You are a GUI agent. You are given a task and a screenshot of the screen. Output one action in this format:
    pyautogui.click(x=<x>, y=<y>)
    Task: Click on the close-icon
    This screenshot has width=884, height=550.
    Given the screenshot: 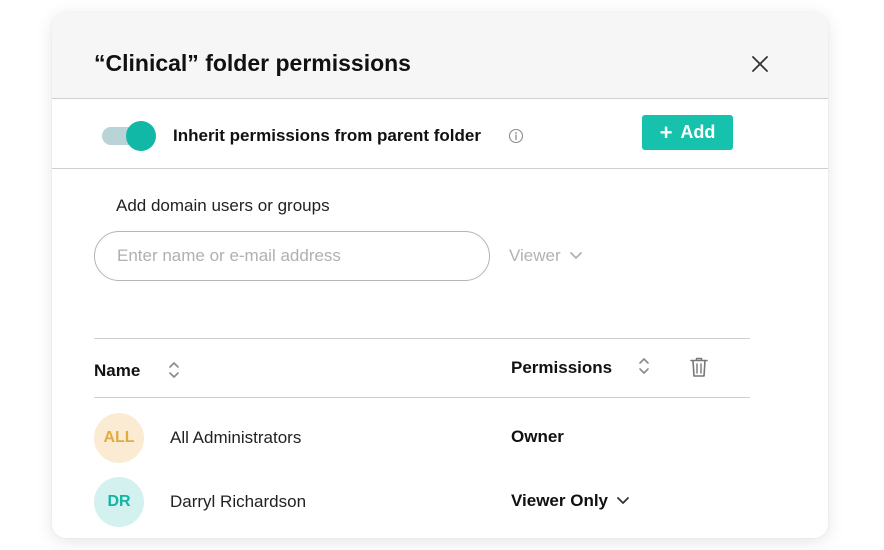 What is the action you would take?
    pyautogui.click(x=760, y=64)
    